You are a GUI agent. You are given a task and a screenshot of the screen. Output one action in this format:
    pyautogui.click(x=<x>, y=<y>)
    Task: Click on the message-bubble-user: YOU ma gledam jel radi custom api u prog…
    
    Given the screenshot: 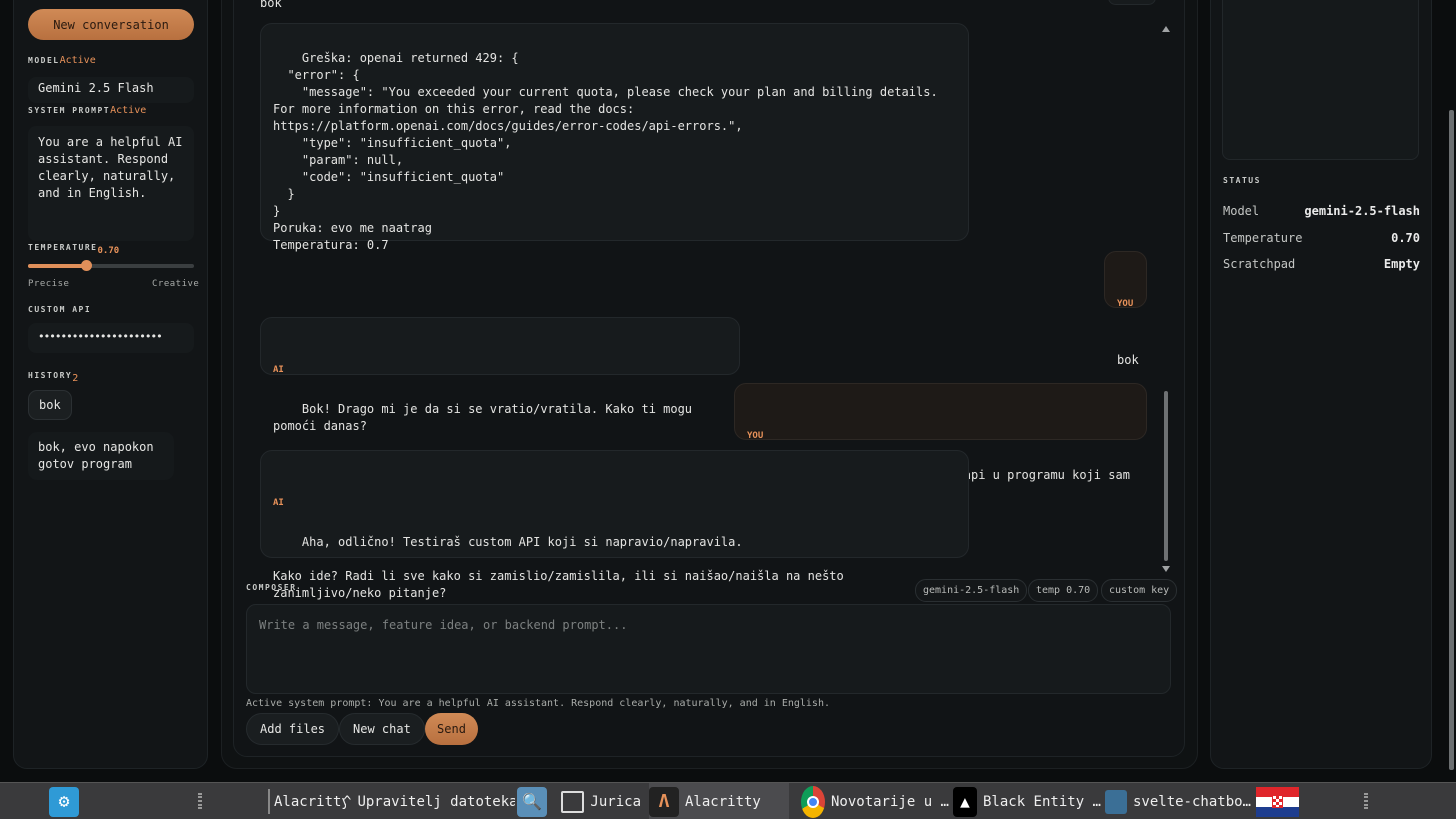 What is the action you would take?
    pyautogui.click(x=940, y=441)
    